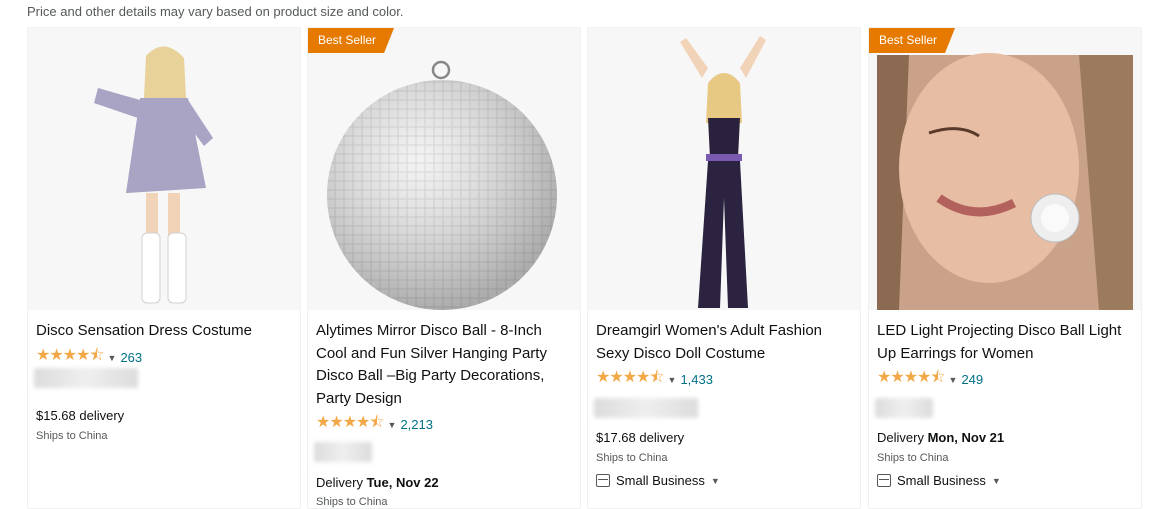 The width and height of the screenshot is (1165, 509). Describe the element at coordinates (640, 437) in the screenshot. I see `delivery-text: $17.68 delivery` at that location.